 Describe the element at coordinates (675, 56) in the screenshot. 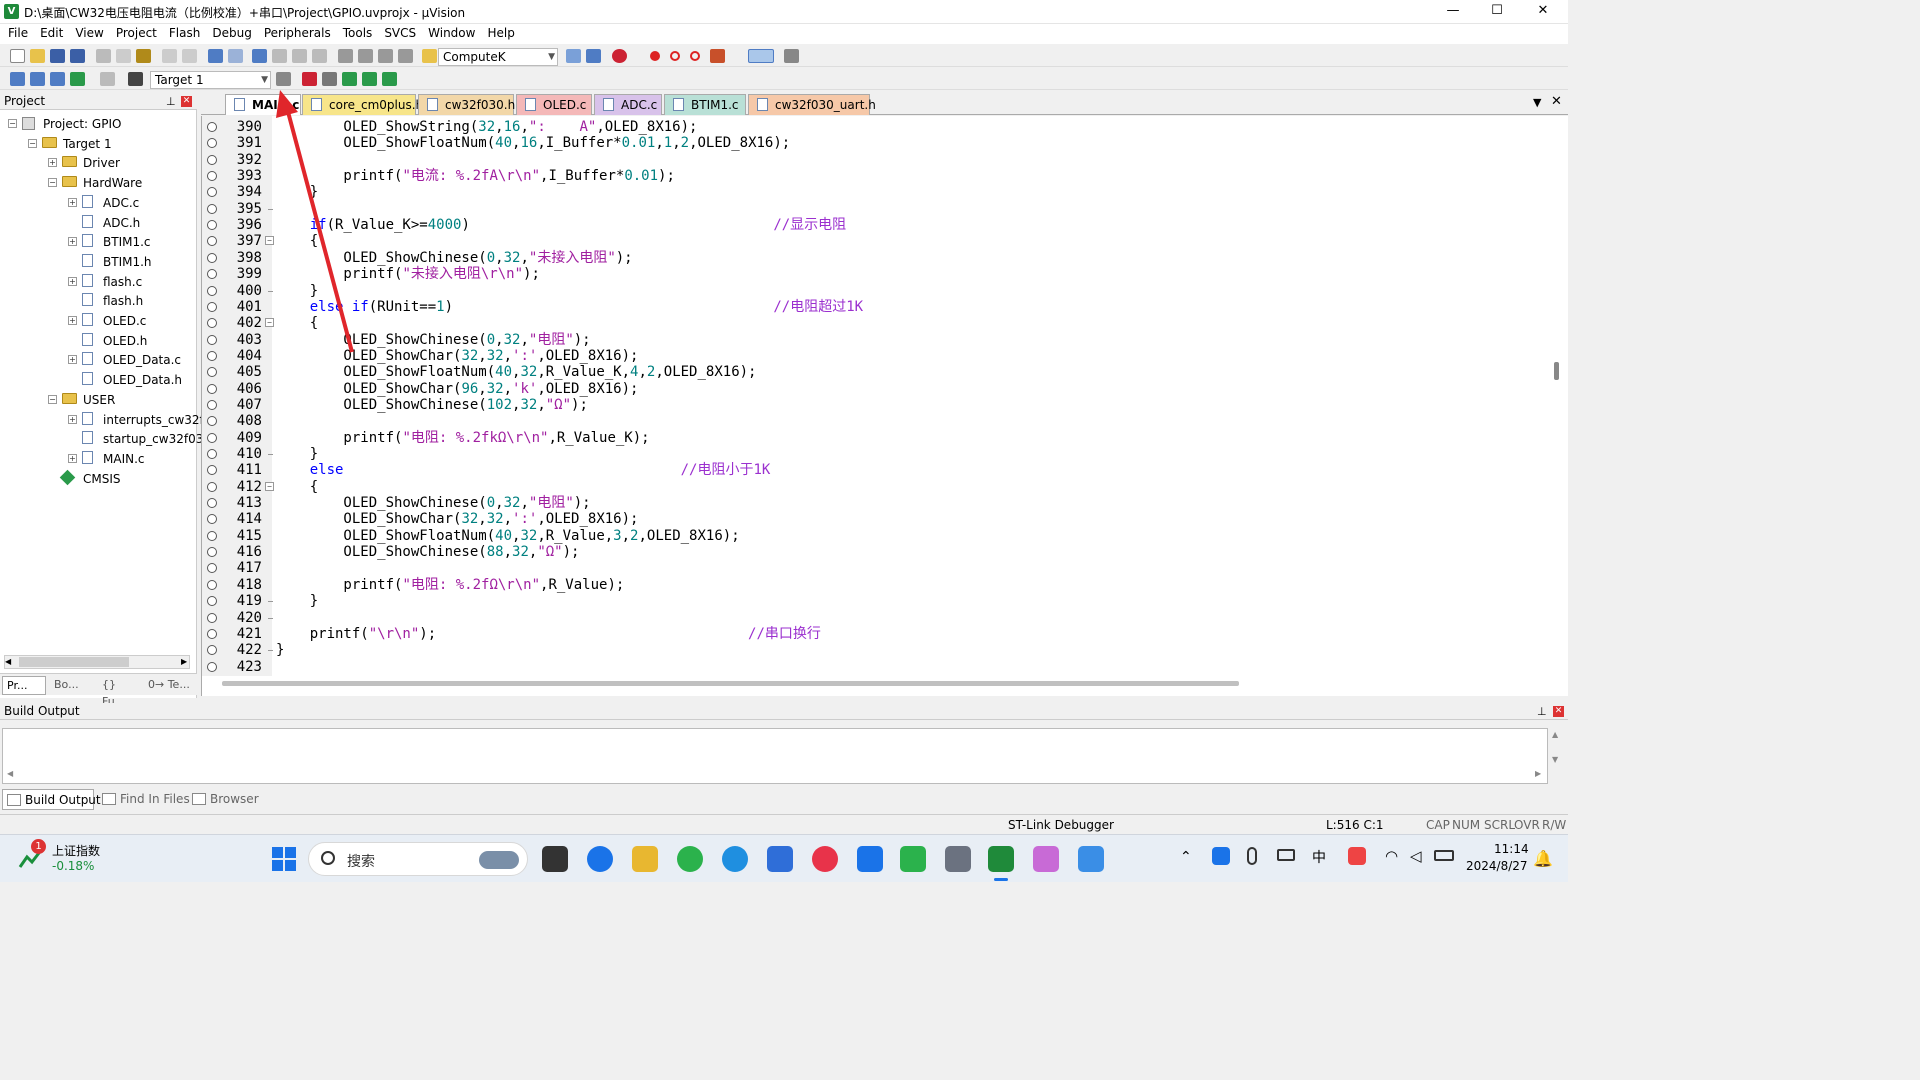

I see `disable-breakpoint-icon` at that location.